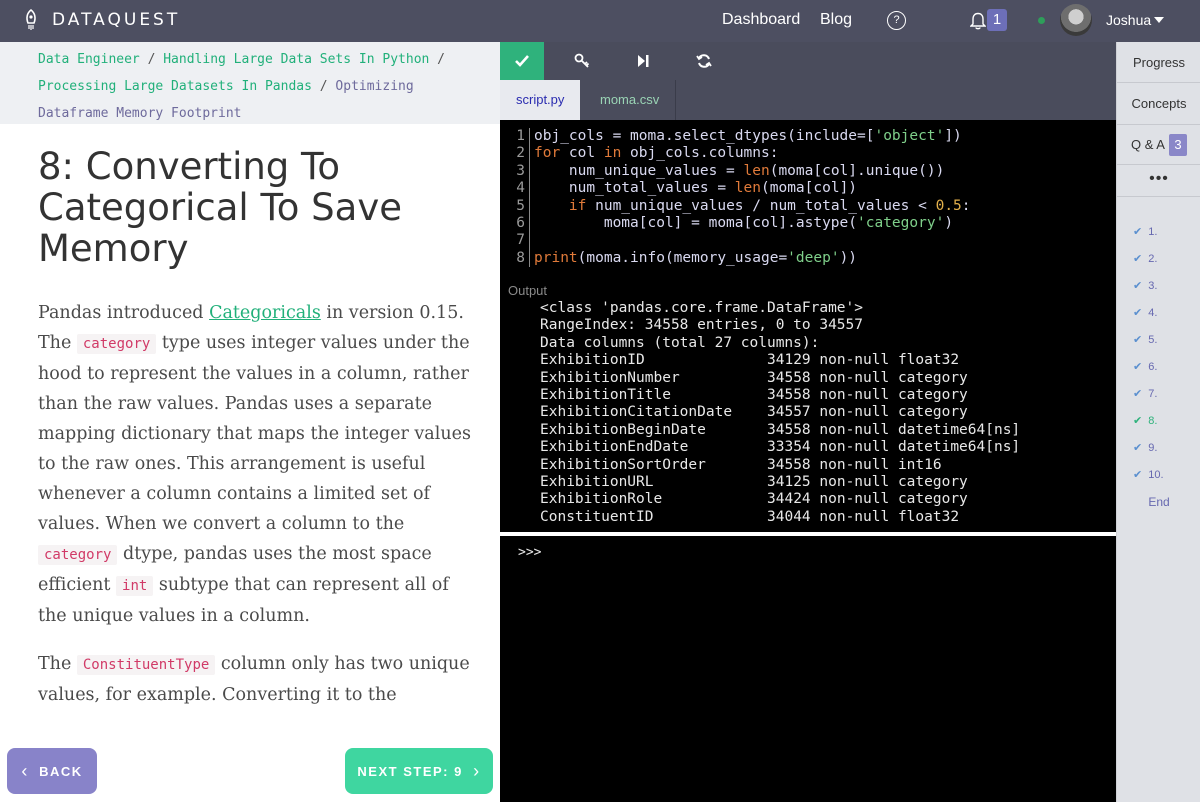 The width and height of the screenshot is (1200, 802). What do you see at coordinates (89, 59) in the screenshot?
I see `breadcrumb-path: Data Engineer` at bounding box center [89, 59].